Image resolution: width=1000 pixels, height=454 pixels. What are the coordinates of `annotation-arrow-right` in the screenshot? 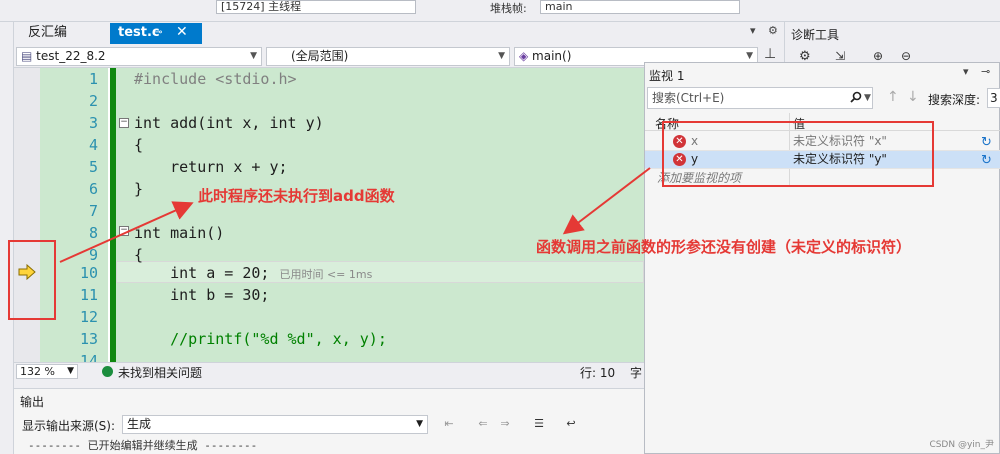 It's located at (606, 201).